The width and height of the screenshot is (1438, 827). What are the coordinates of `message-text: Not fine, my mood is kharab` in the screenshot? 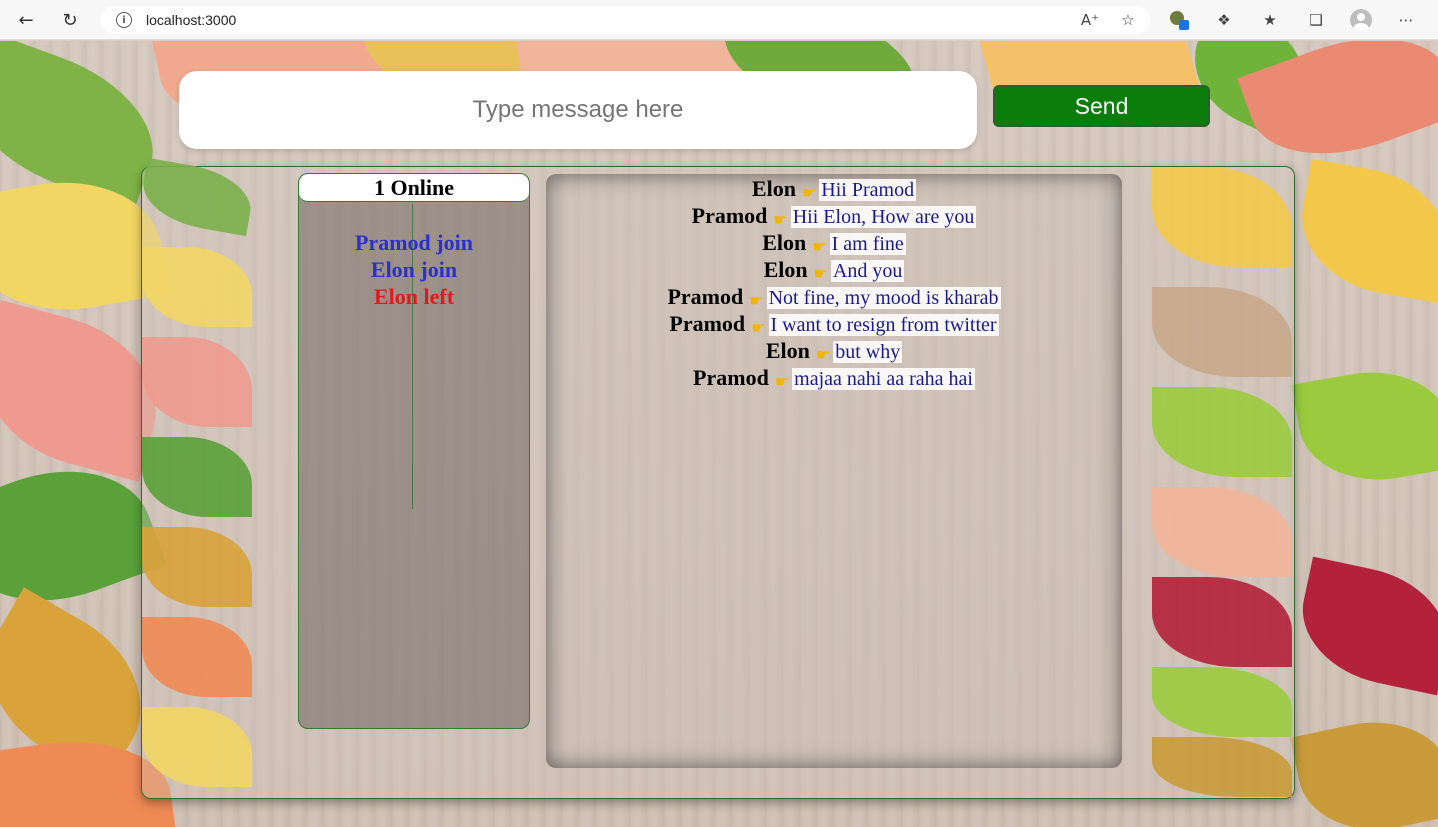 It's located at (883, 298).